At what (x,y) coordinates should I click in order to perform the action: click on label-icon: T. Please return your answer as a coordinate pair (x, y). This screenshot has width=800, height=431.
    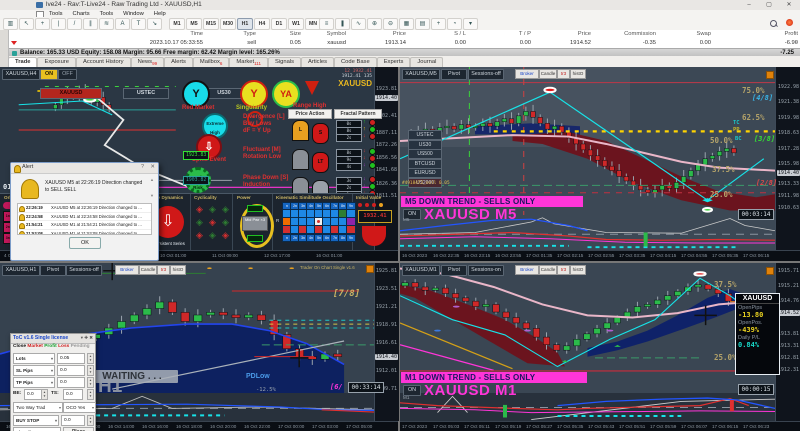
    Looking at the image, I should click on (138, 24).